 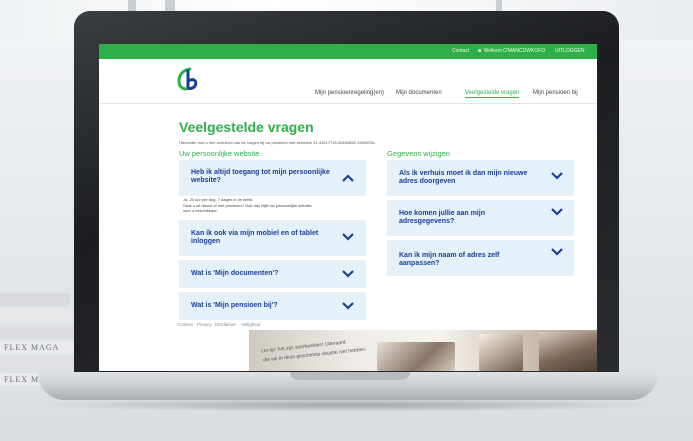 I want to click on laptop-base-notch, so click(x=350, y=376).